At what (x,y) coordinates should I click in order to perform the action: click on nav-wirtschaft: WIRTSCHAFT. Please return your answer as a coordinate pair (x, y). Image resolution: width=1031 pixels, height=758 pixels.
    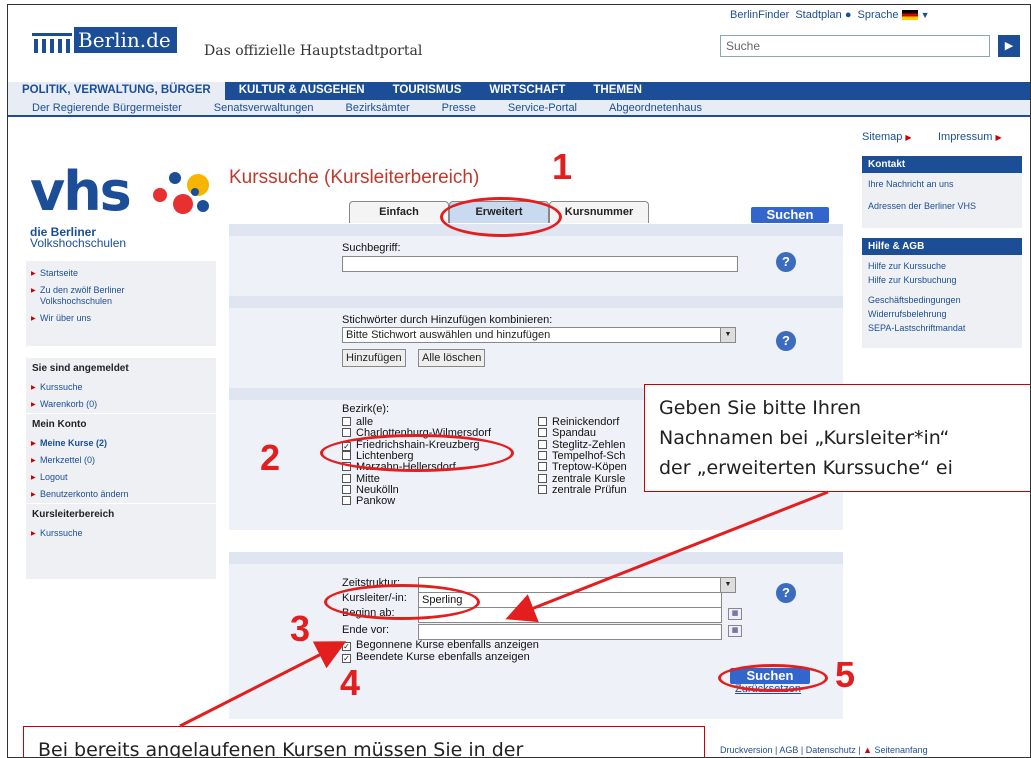
    Looking at the image, I should click on (527, 91).